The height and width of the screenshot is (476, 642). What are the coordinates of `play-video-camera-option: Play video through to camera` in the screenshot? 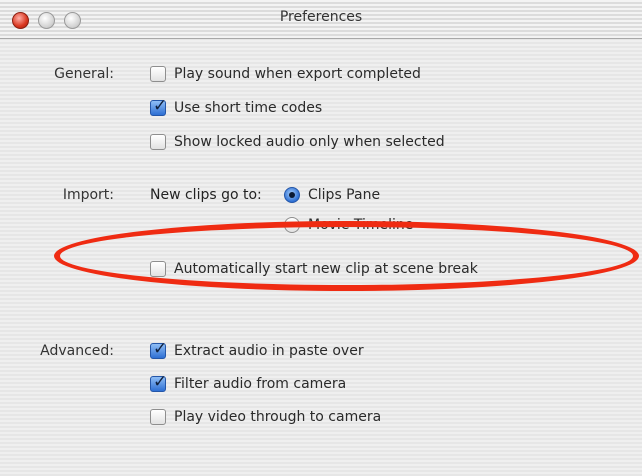 It's located at (265, 417).